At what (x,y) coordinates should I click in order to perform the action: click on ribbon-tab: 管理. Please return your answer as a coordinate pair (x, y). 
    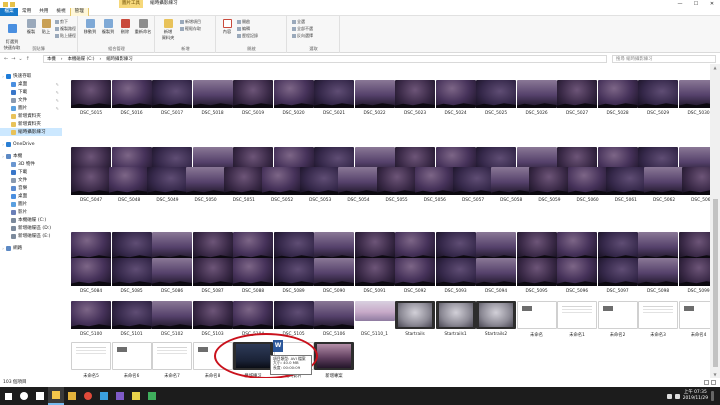
    Looking at the image, I should click on (79, 11).